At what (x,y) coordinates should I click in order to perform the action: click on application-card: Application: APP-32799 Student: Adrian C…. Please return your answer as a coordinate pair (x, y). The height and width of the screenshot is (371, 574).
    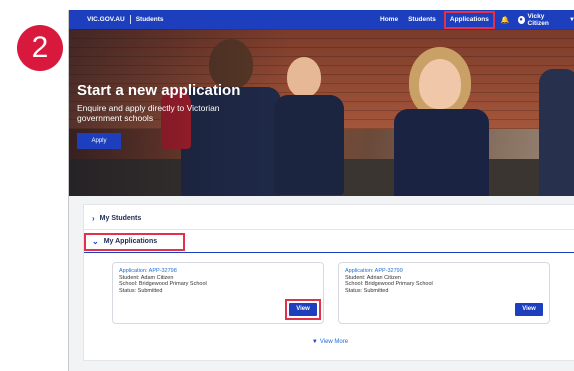
    Looking at the image, I should click on (444, 293).